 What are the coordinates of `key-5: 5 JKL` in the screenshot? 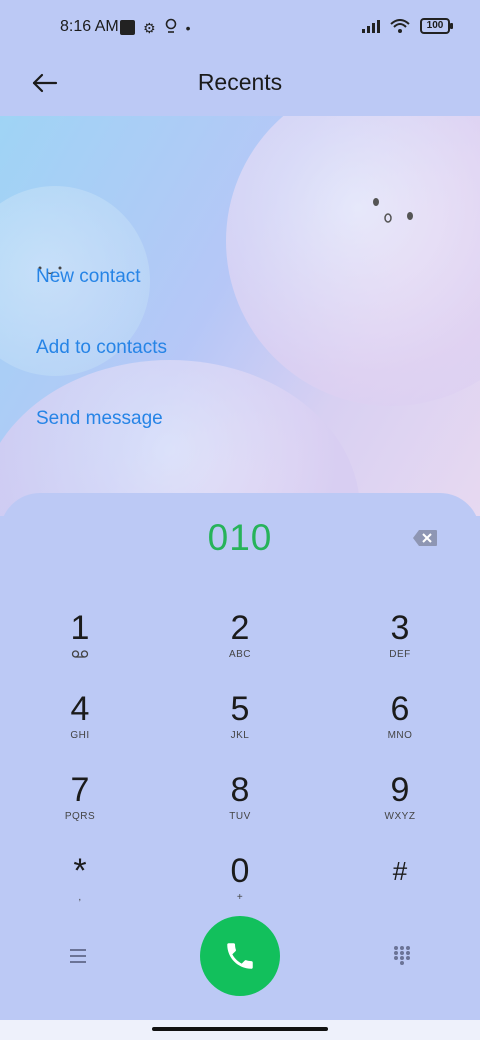 It's located at (240, 715).